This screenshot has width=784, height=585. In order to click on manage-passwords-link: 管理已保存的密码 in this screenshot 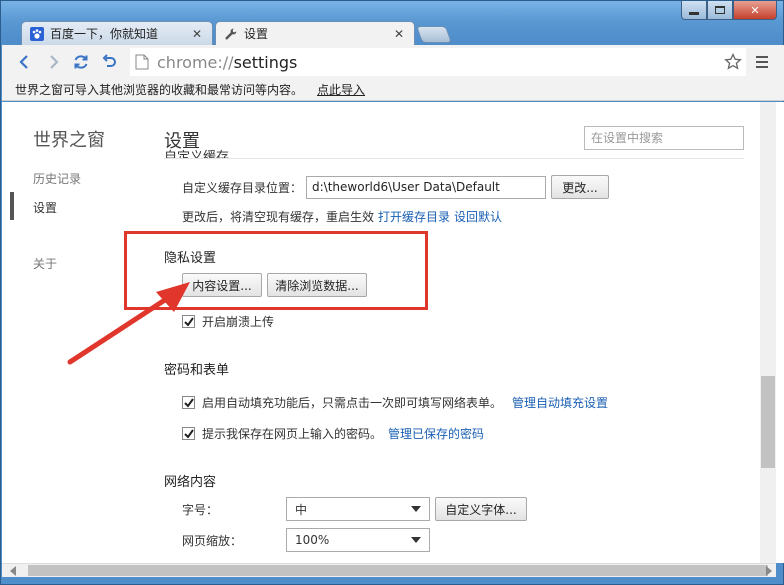, I will do `click(436, 433)`.